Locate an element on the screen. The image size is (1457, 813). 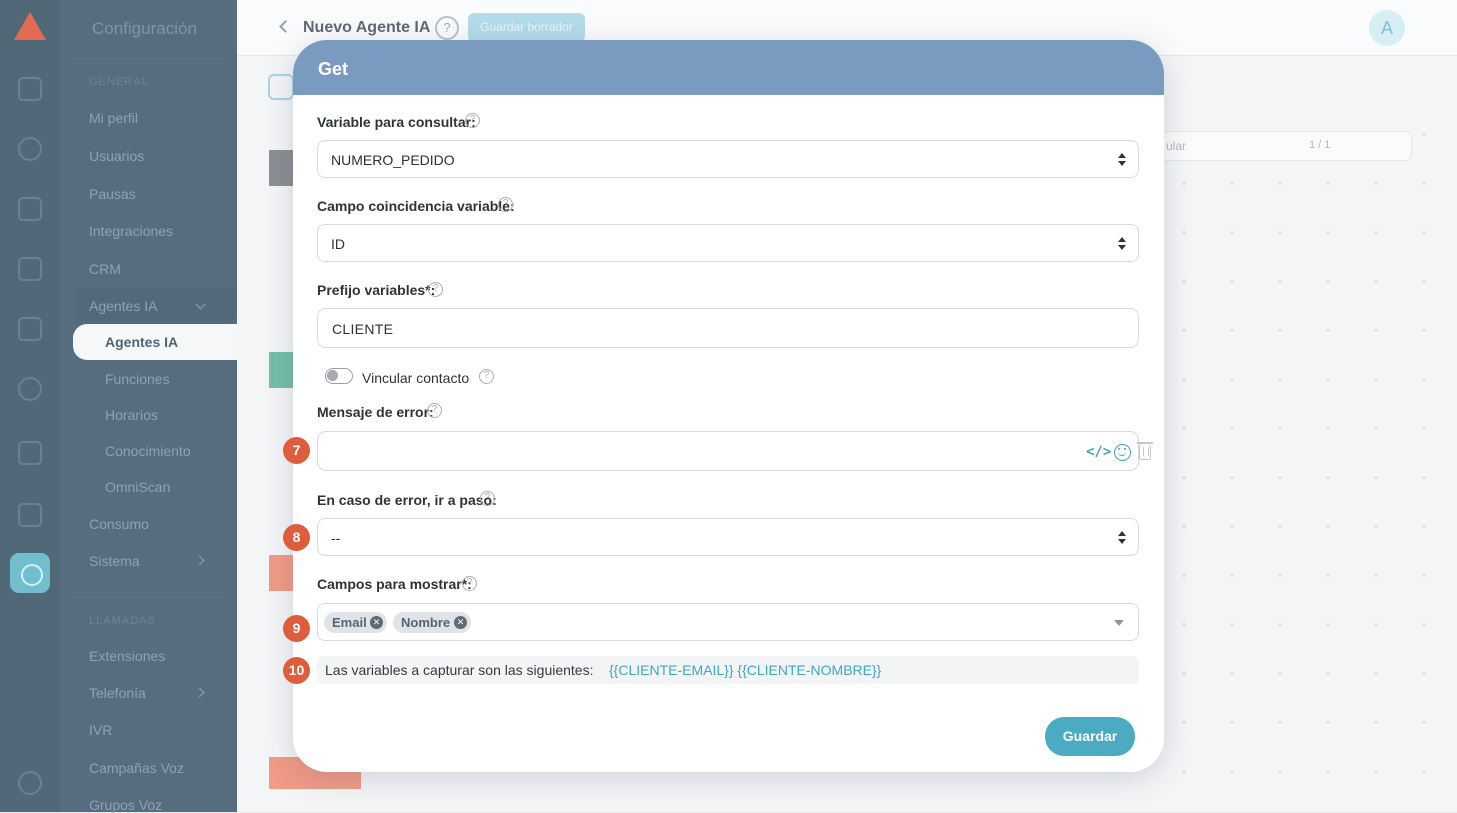
emoji-icon is located at coordinates (1122, 452).